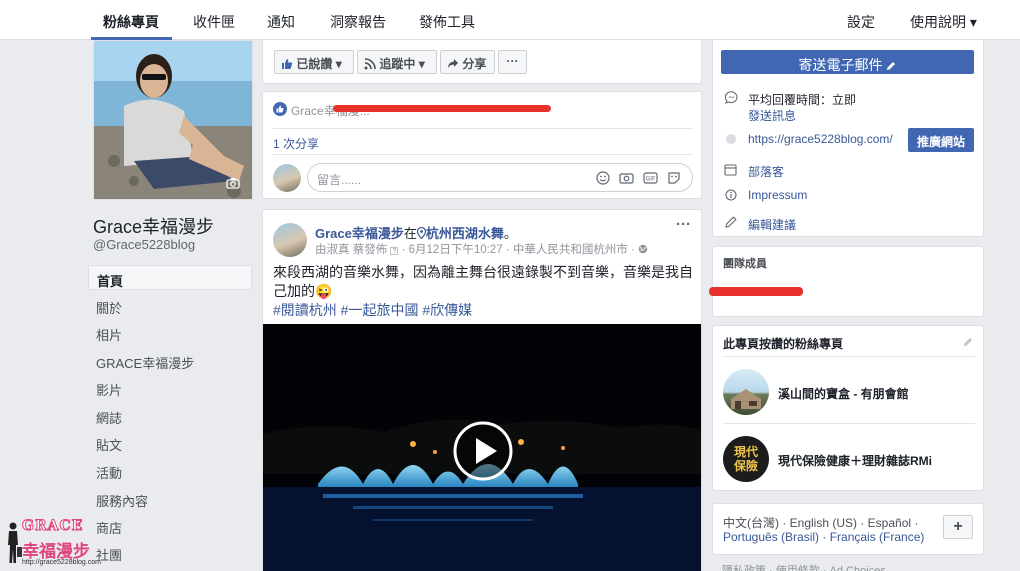 The width and height of the screenshot is (1020, 571). I want to click on website-icon, so click(731, 139).